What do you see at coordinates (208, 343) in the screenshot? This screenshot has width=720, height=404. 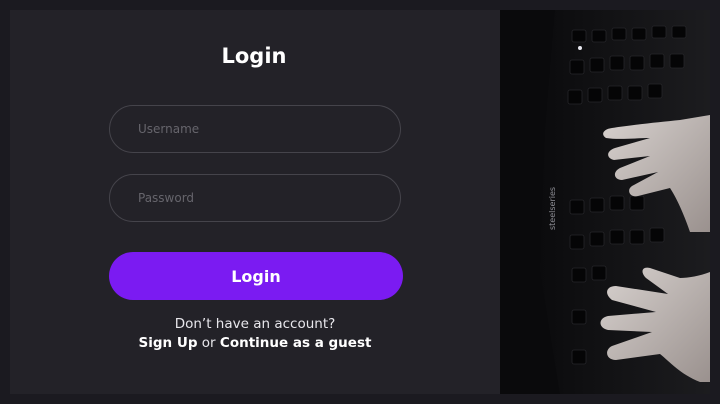 I see `or-text: or` at bounding box center [208, 343].